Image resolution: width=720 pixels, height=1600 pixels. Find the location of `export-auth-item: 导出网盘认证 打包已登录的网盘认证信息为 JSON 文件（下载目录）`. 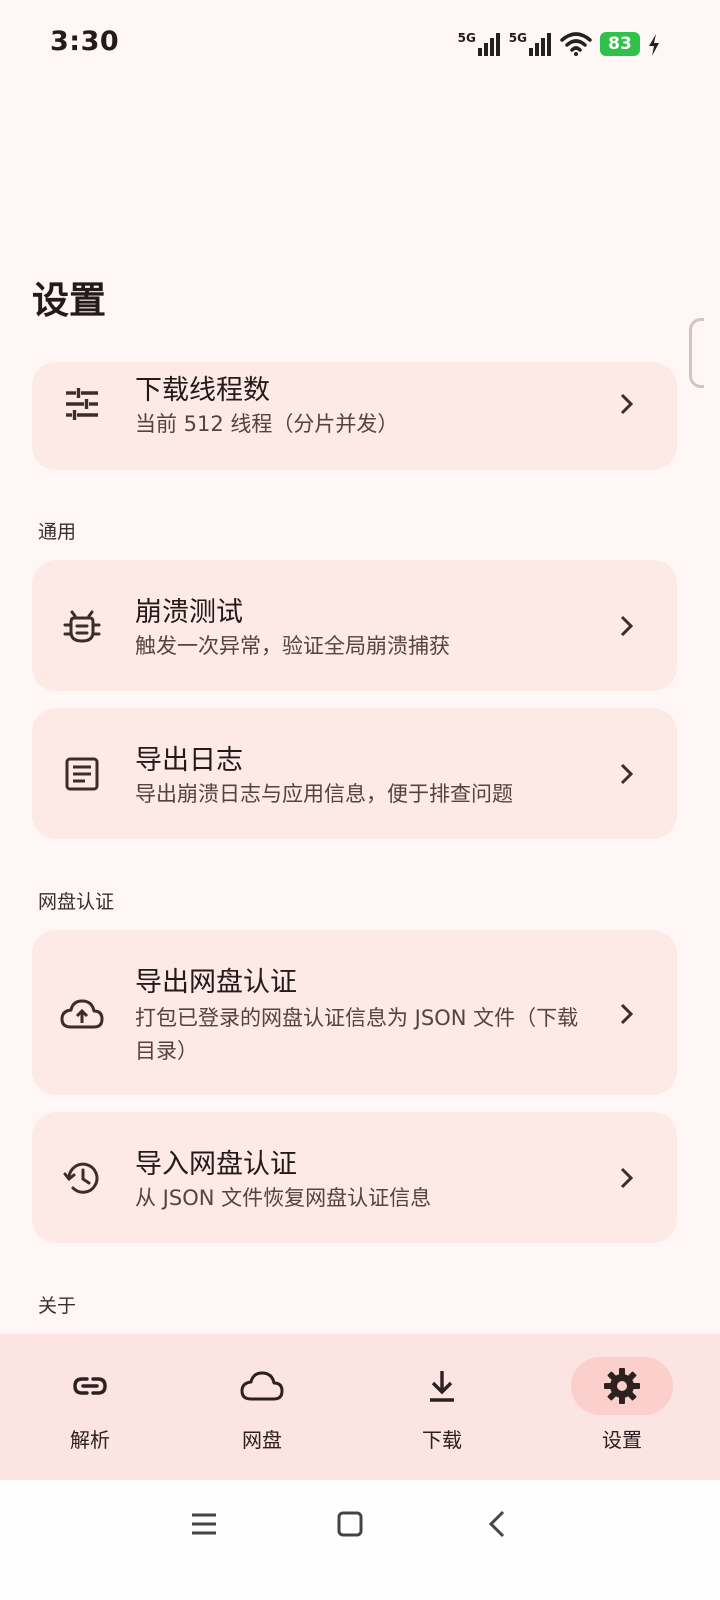

export-auth-item: 导出网盘认证 打包已登录的网盘认证信息为 JSON 文件（下载目录） is located at coordinates (354, 1012).